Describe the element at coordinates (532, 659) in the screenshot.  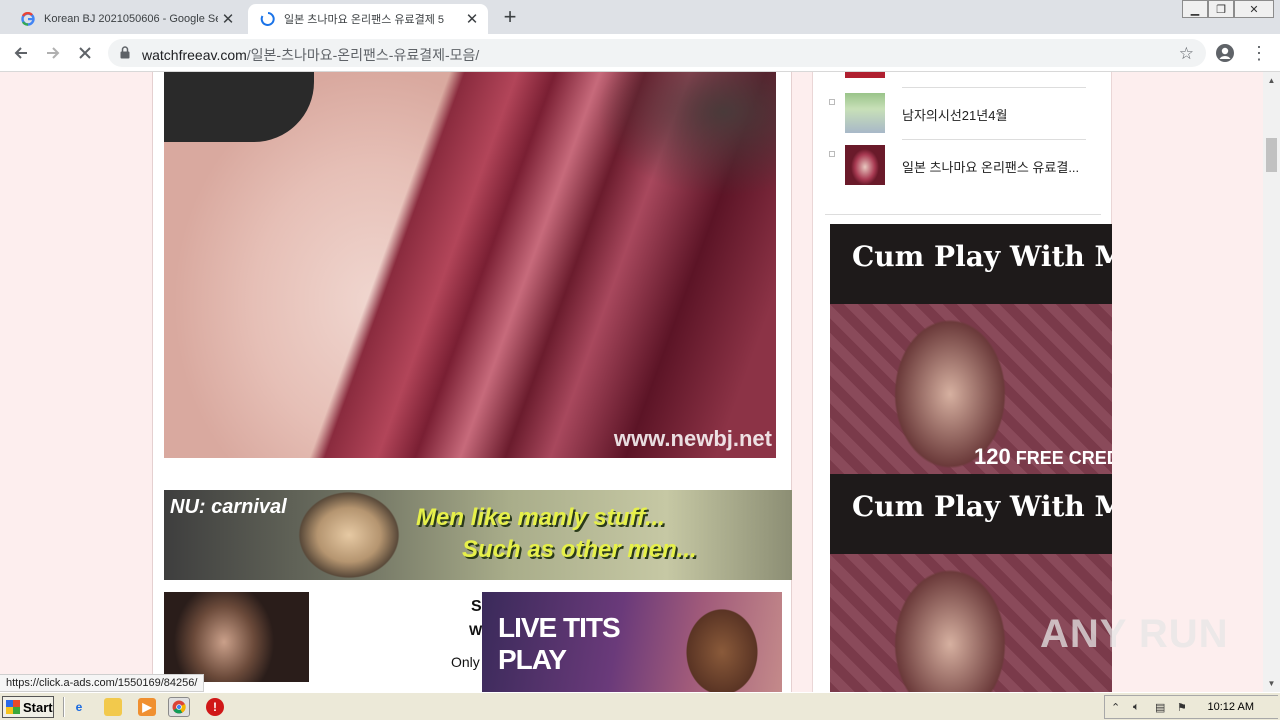
I see `ad-live-line-2: PLAY` at that location.